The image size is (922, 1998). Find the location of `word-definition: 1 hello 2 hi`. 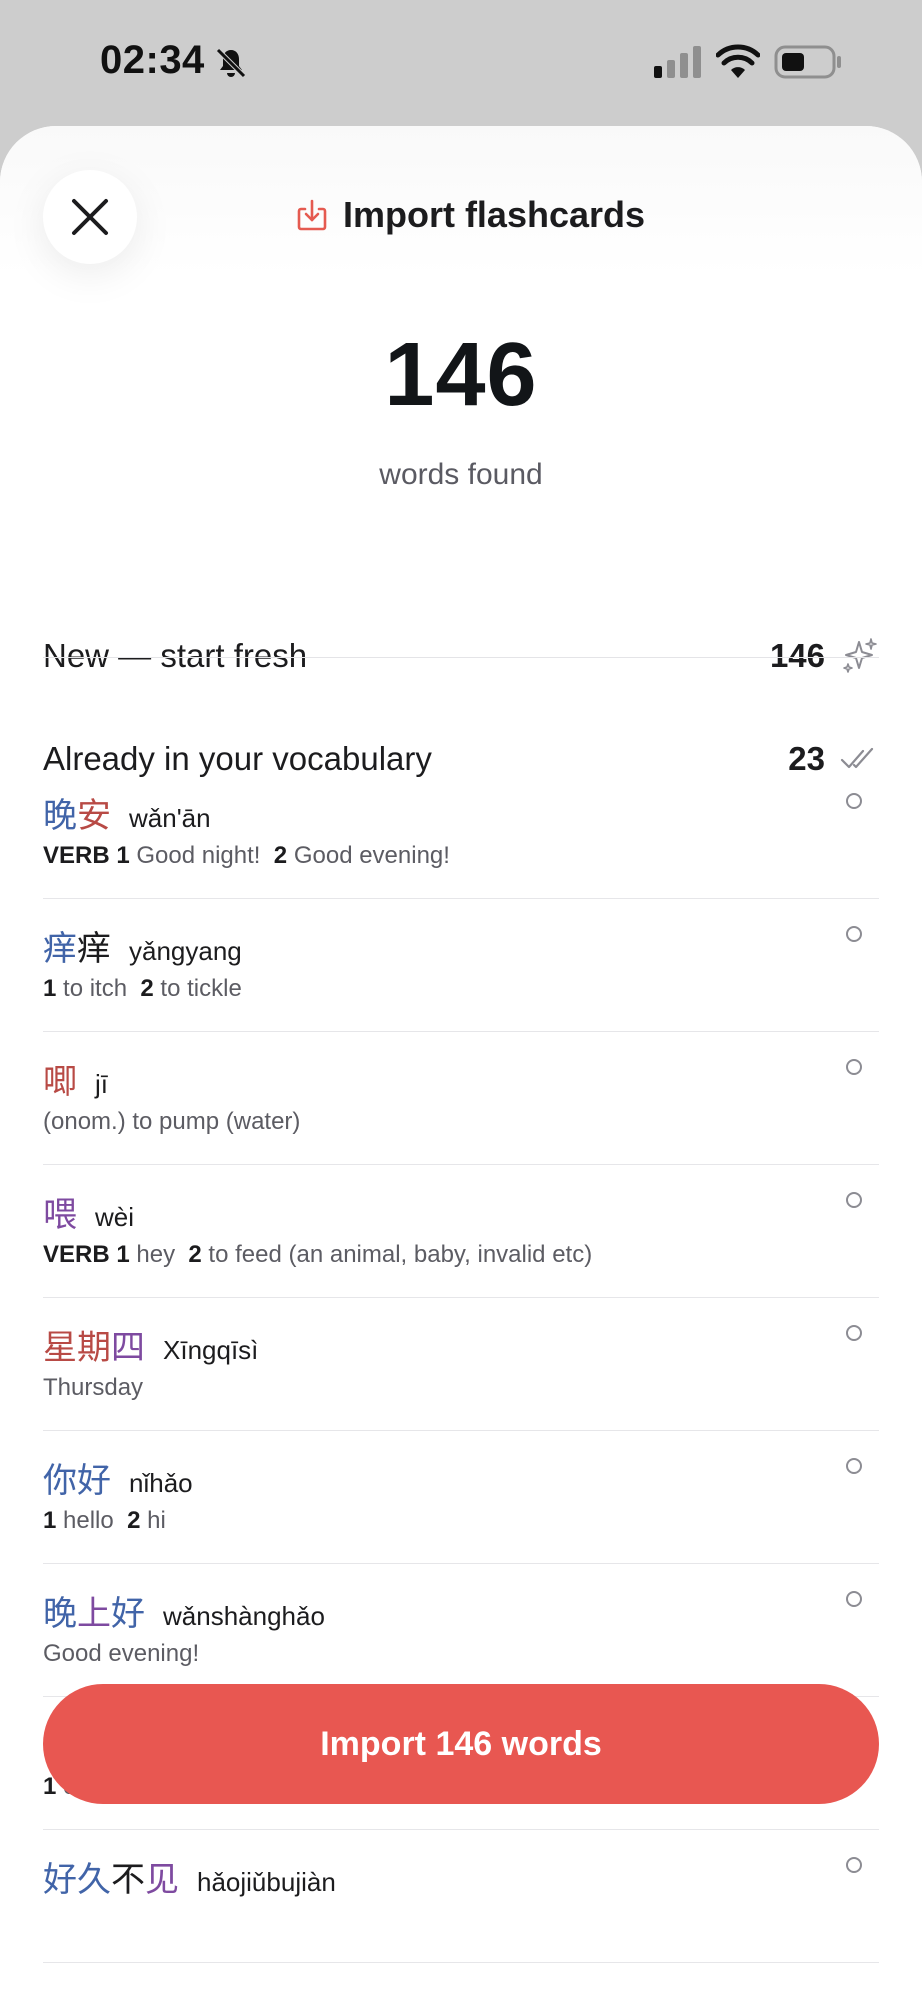

word-definition: 1 hello 2 hi is located at coordinates (104, 1521).